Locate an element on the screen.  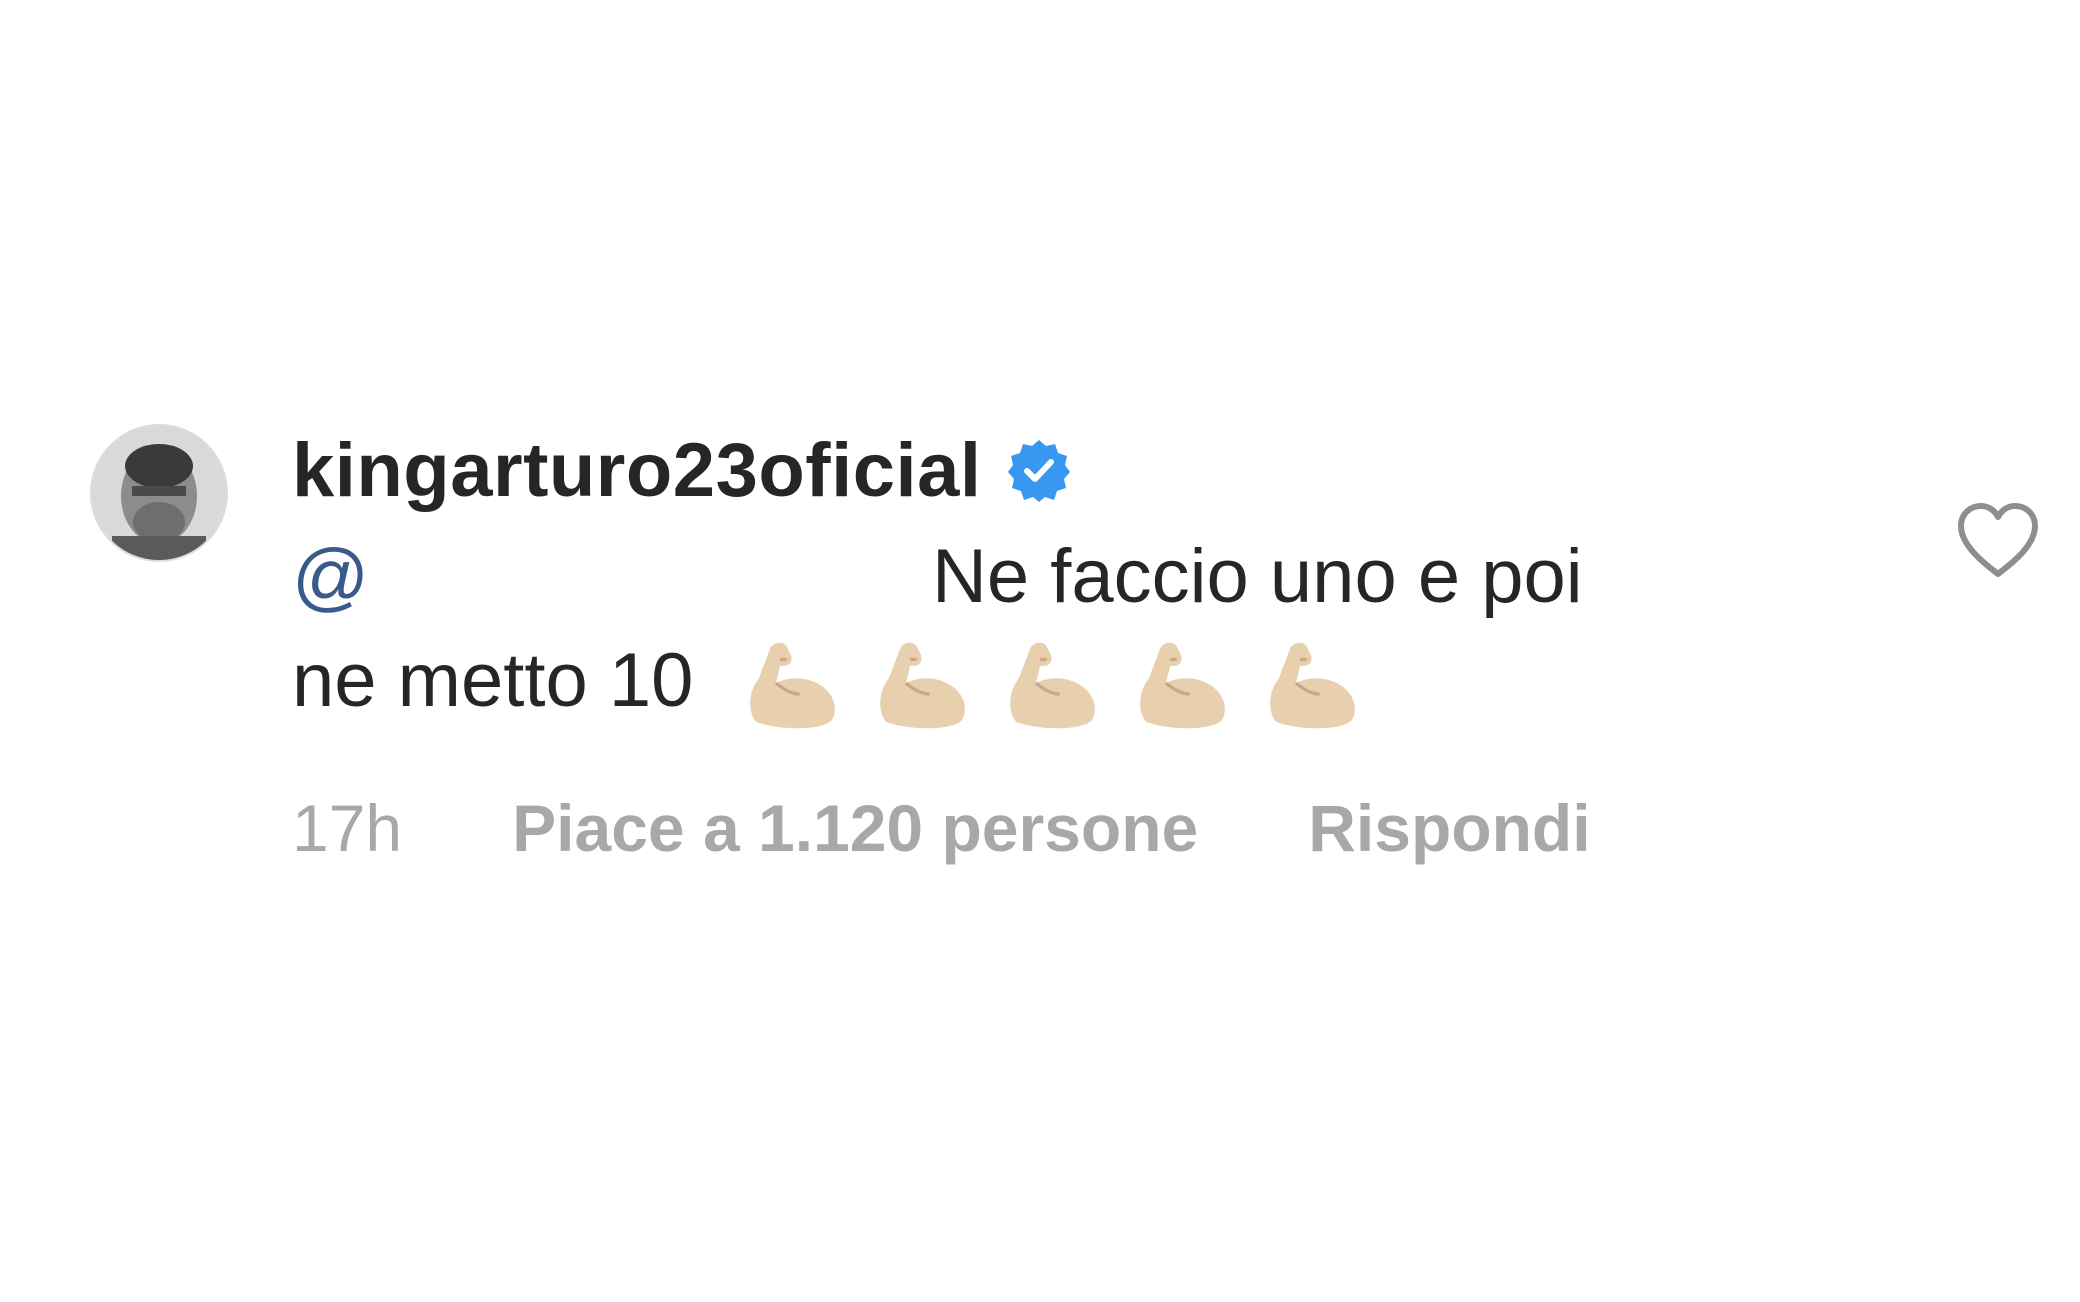
mention-link: @ is located at coordinates (612, 577).